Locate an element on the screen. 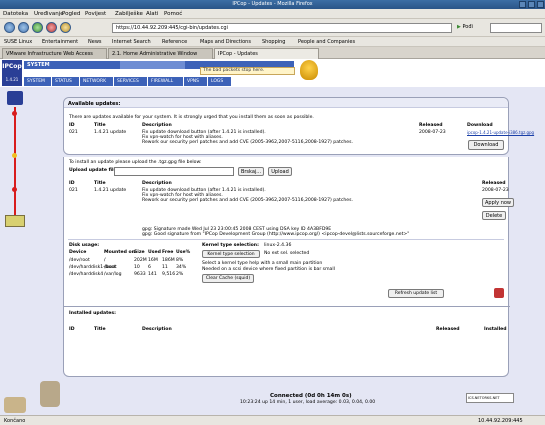 The width and height of the screenshot is (545, 425). download-link: ipcop-1.4.21-update-i386.tgz.gpg is located at coordinates (500, 132).